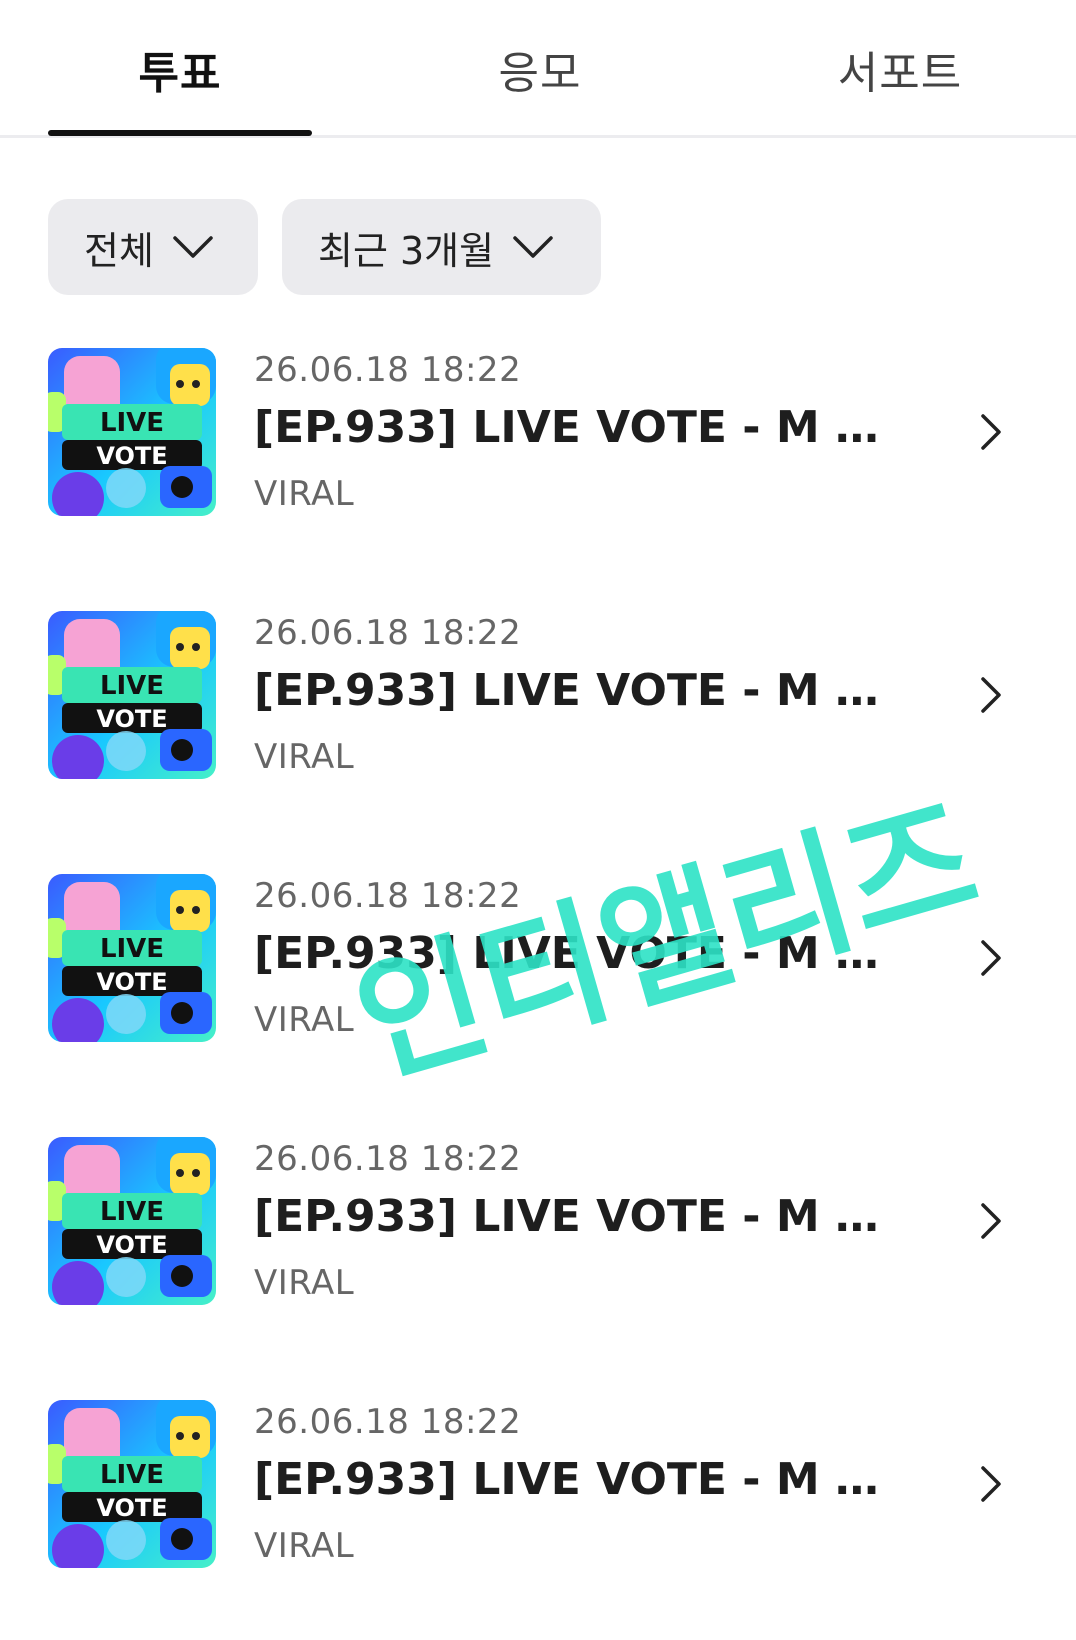 This screenshot has height=1640, width=1076. What do you see at coordinates (119, 250) in the screenshot?
I see `category-filter-label: 전체` at bounding box center [119, 250].